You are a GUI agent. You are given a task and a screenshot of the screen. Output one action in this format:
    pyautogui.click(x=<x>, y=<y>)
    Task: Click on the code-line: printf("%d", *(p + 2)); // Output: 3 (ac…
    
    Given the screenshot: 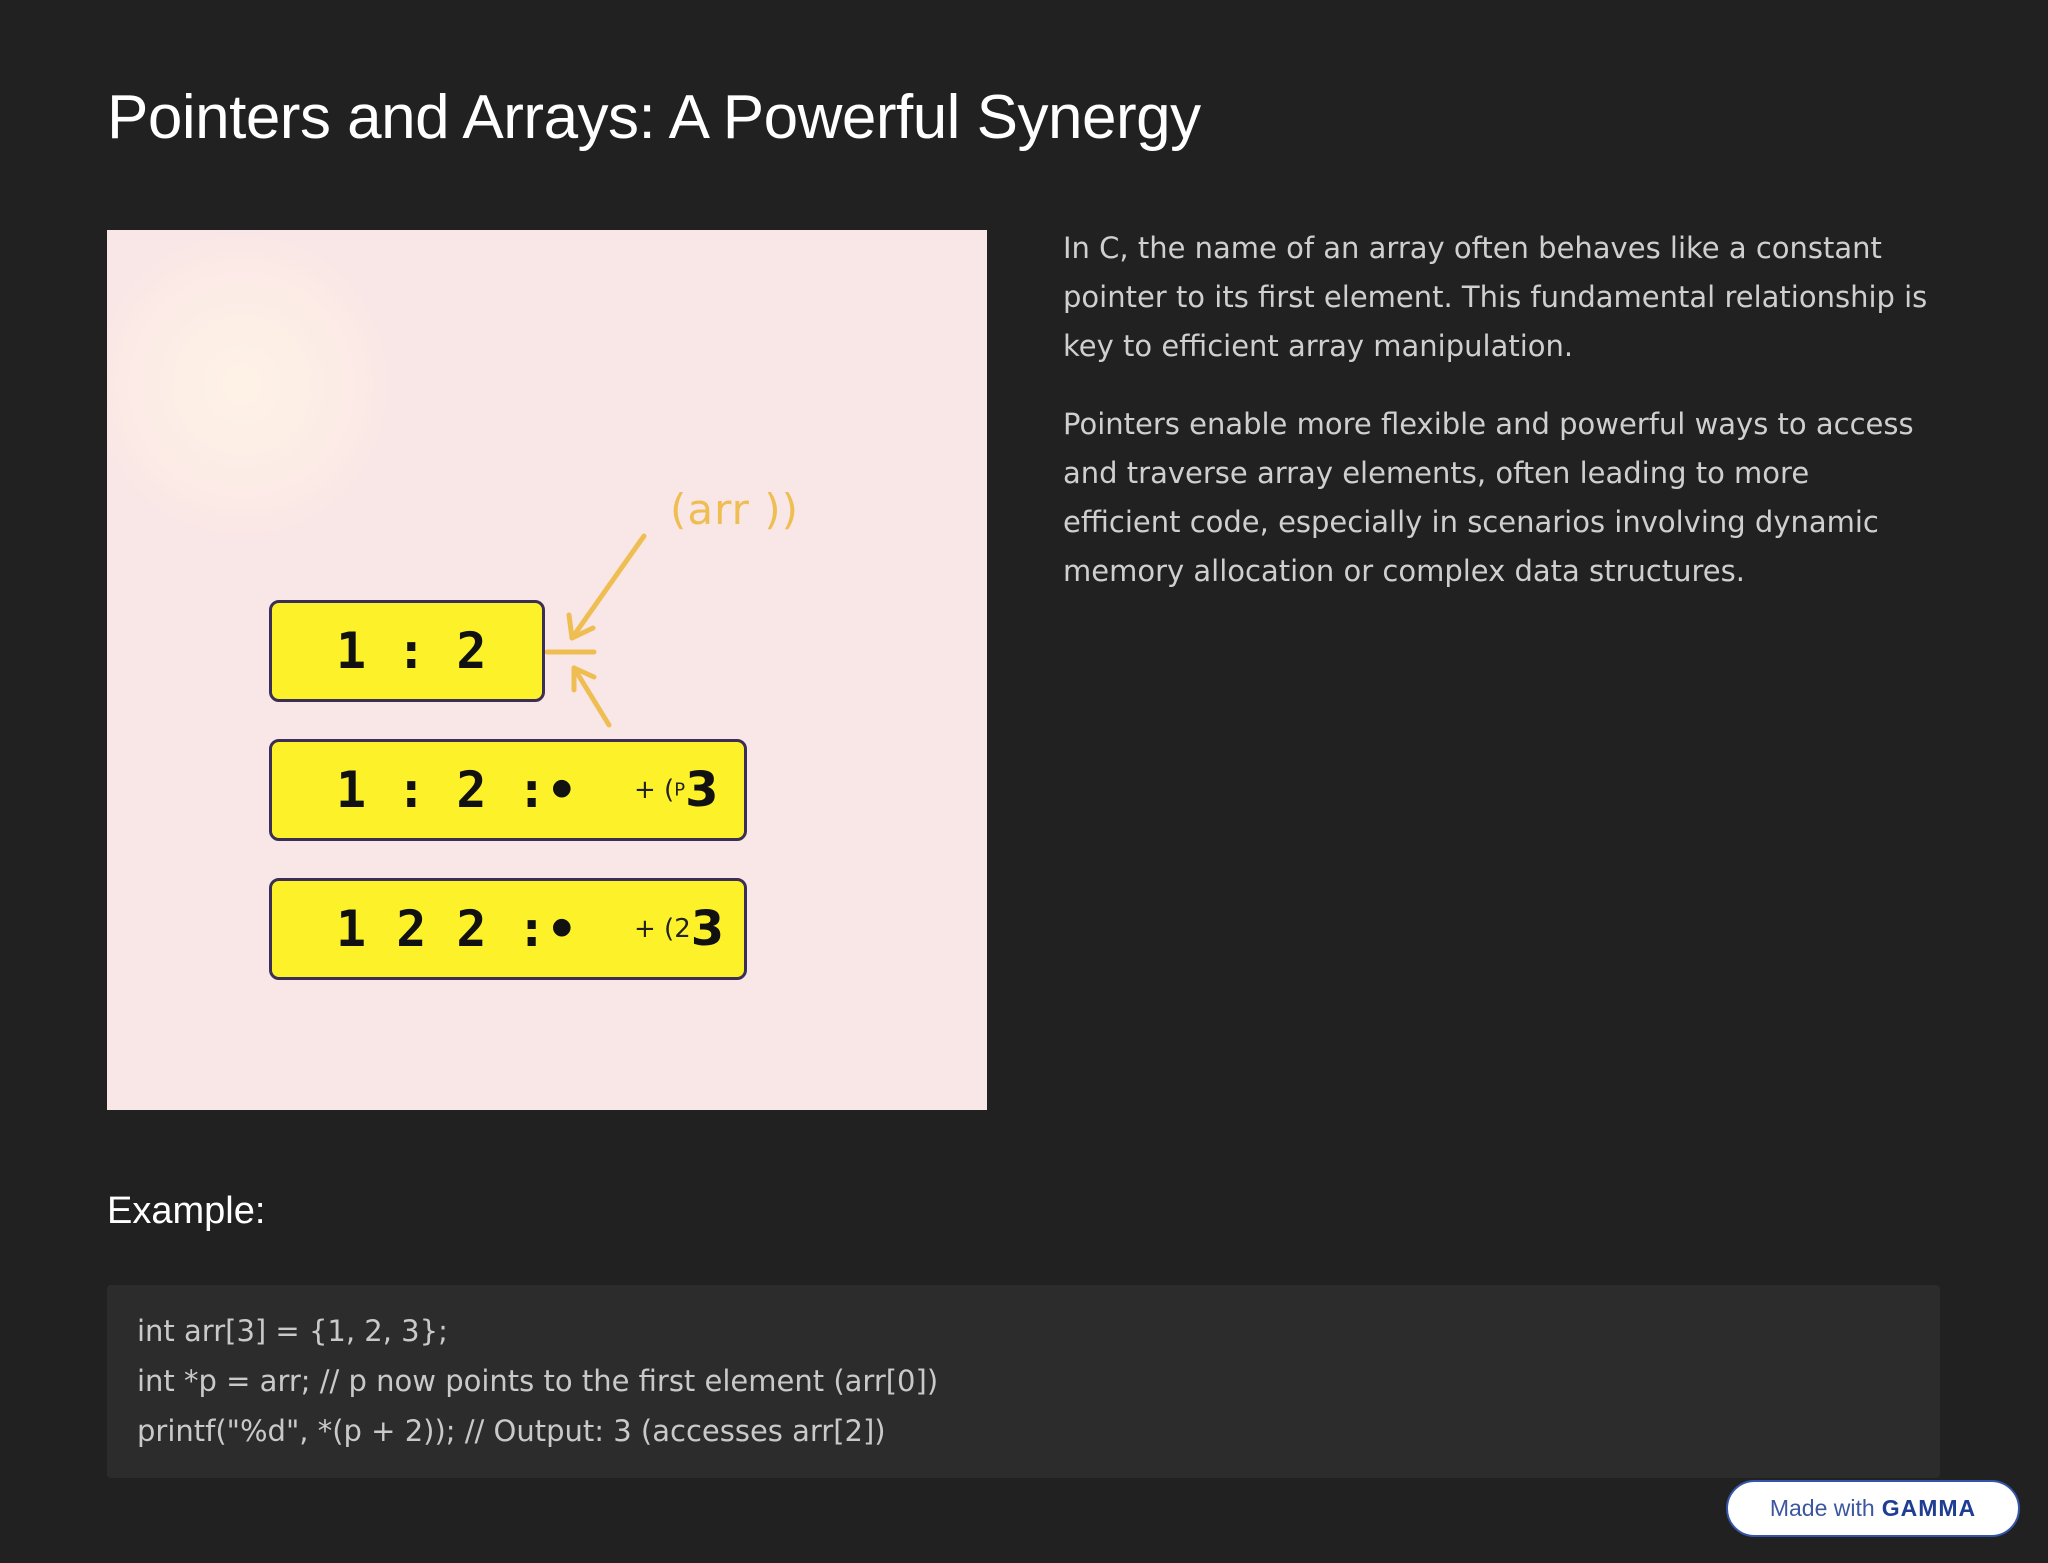 What is the action you would take?
    pyautogui.click(x=511, y=1431)
    